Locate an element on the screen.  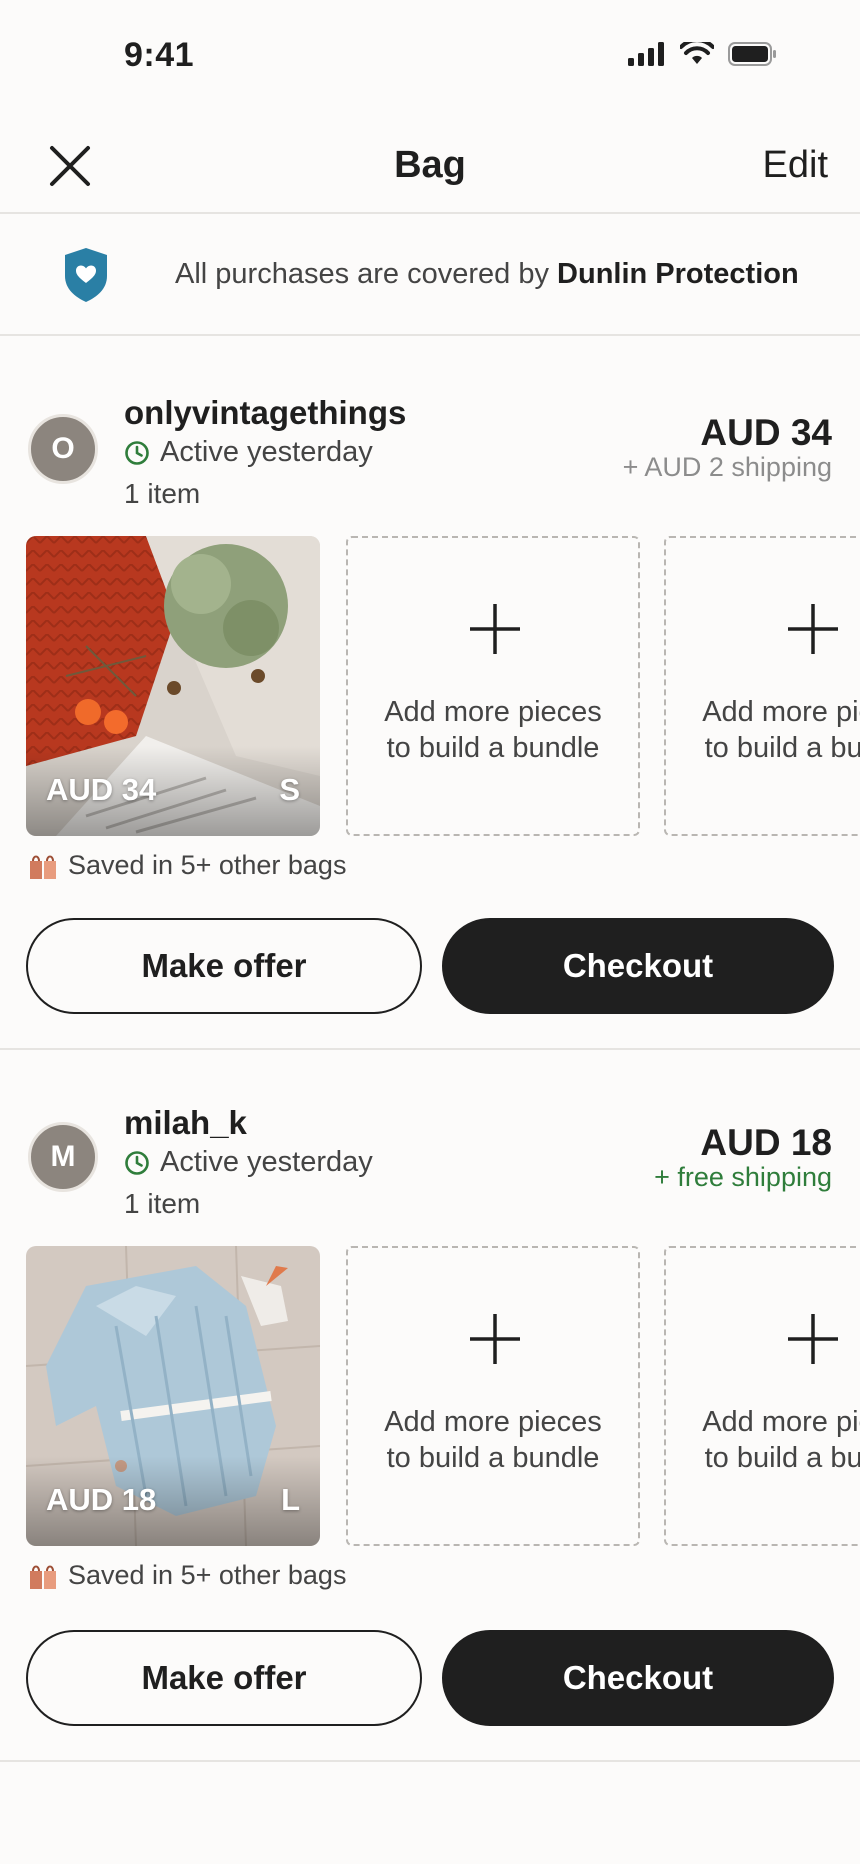
status-time: 9:41 is located at coordinates (159, 55).